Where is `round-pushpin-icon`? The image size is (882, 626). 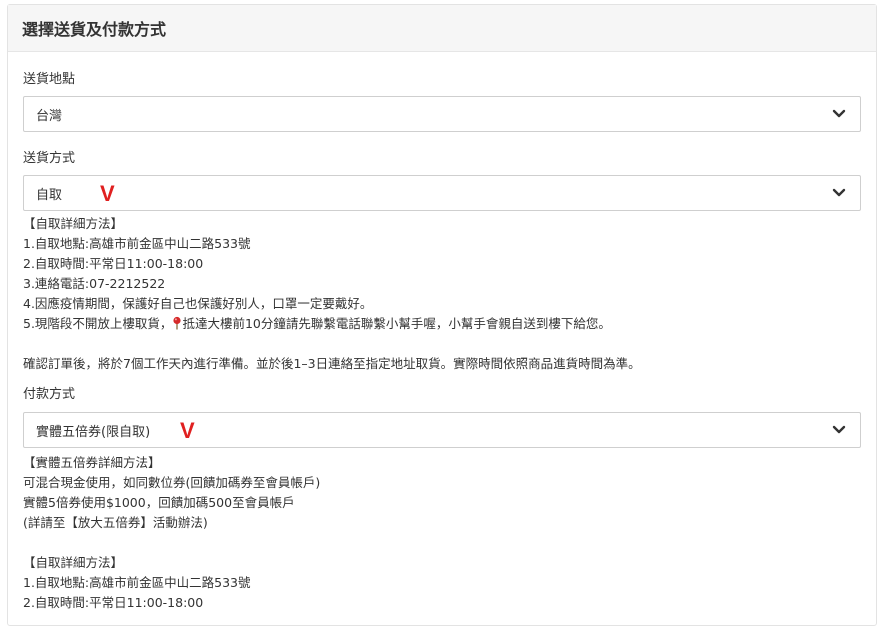
round-pushpin-icon is located at coordinates (177, 323).